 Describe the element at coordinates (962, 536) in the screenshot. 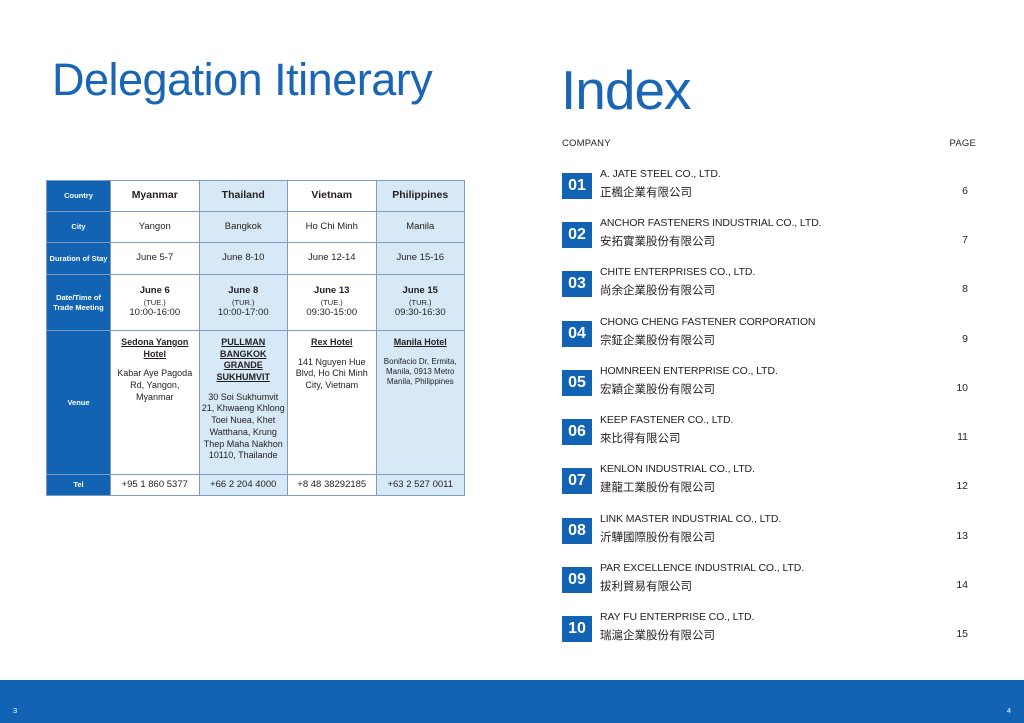

I see `page-number: 13` at that location.